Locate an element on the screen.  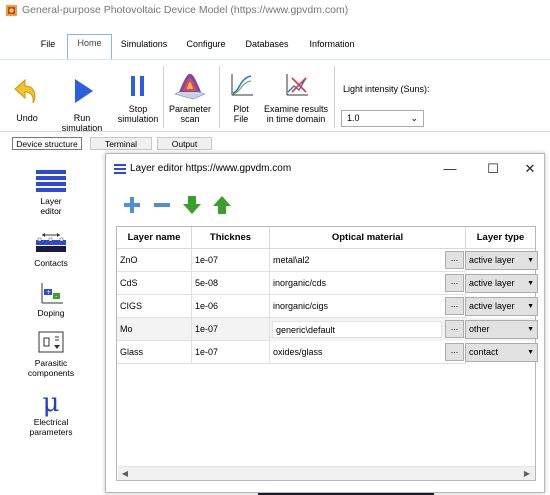
parasitic-label-2: components is located at coordinates (51, 373).